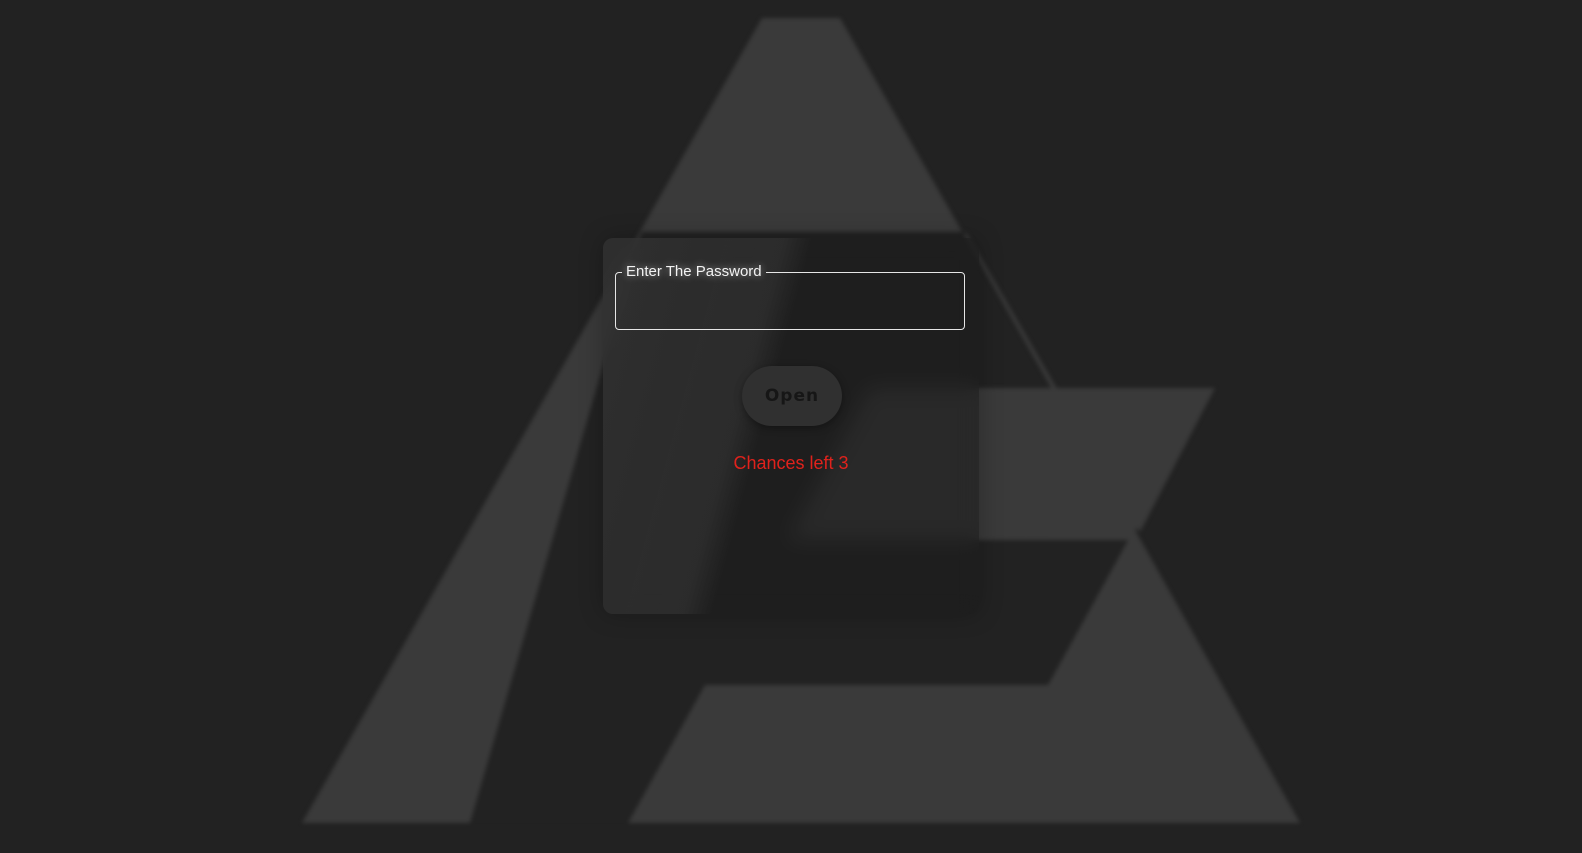  Describe the element at coordinates (791, 463) in the screenshot. I see `chances-left-text: Chances left 3` at that location.